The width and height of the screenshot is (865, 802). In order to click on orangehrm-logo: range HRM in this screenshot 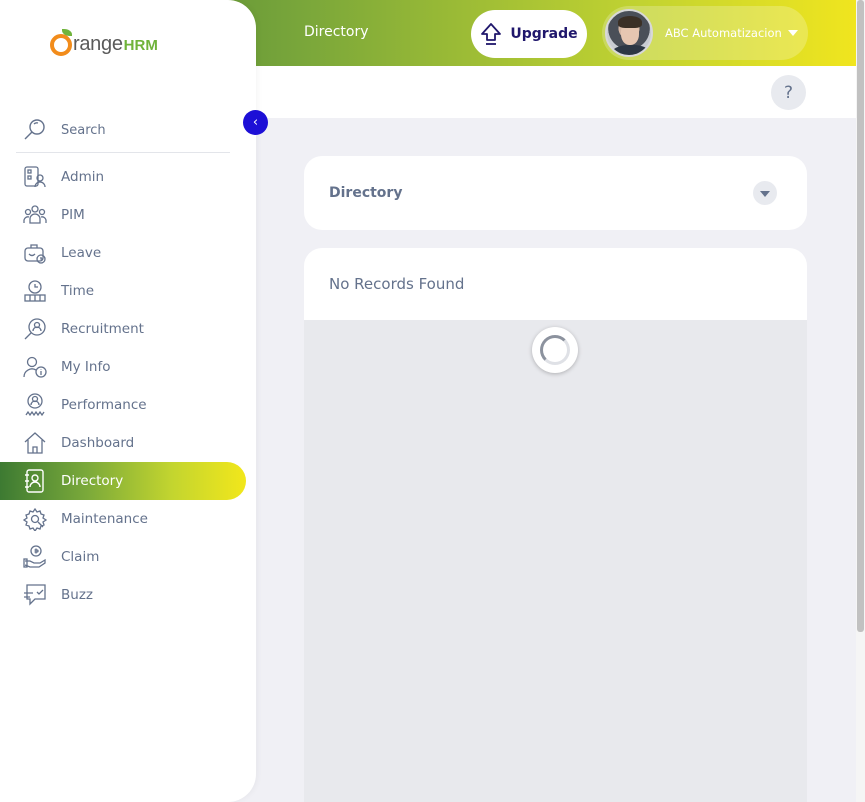, I will do `click(104, 42)`.